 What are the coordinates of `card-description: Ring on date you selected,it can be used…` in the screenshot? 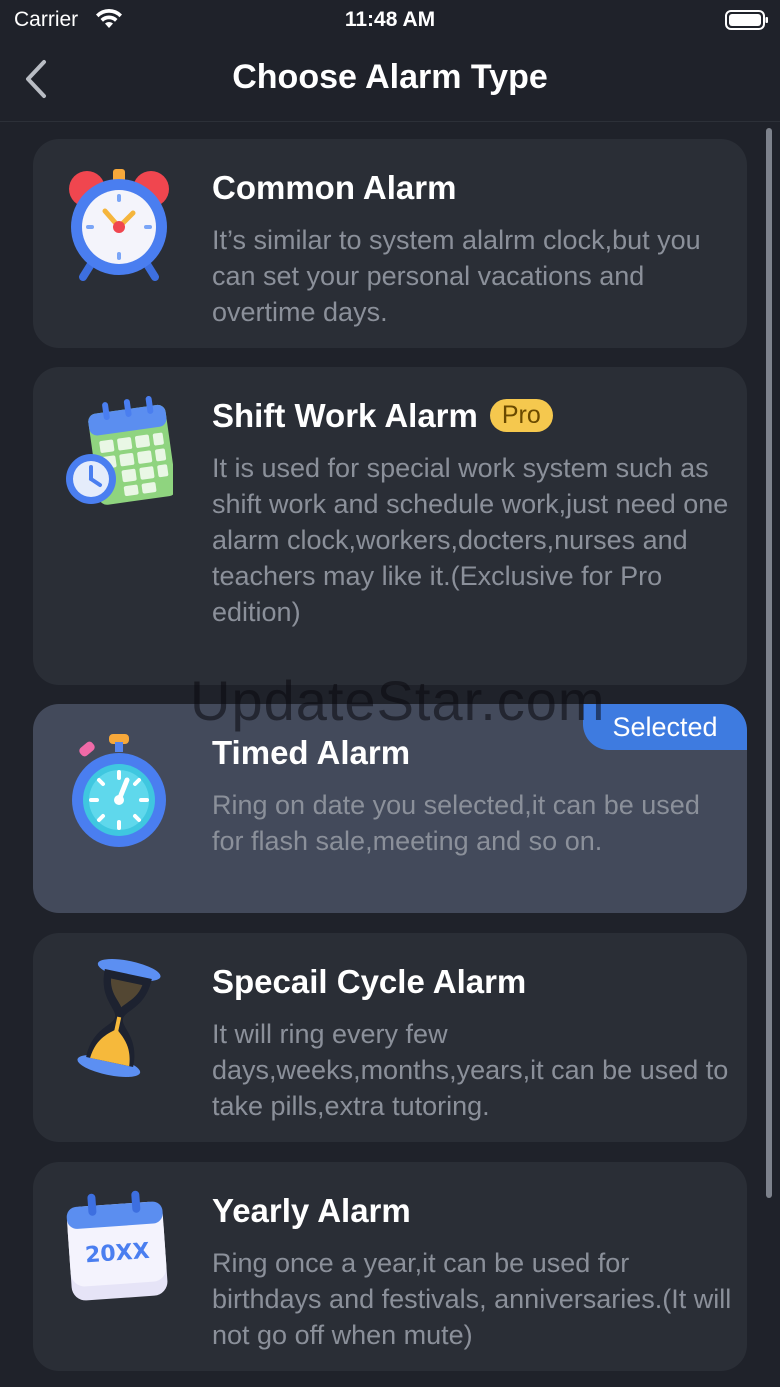 It's located at (456, 823).